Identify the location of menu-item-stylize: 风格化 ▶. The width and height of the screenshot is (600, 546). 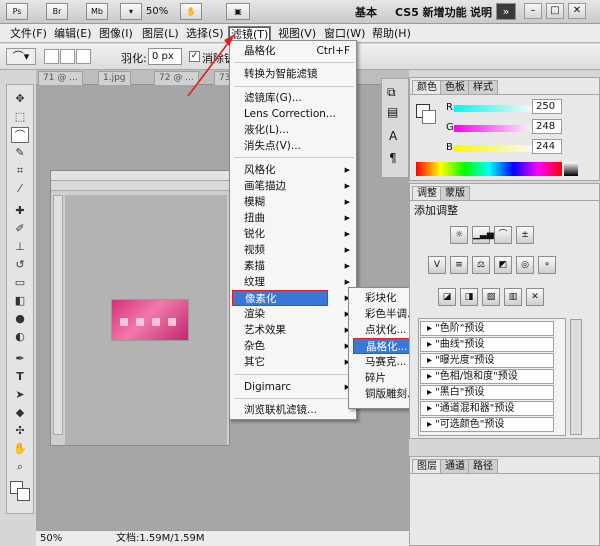
(300, 170).